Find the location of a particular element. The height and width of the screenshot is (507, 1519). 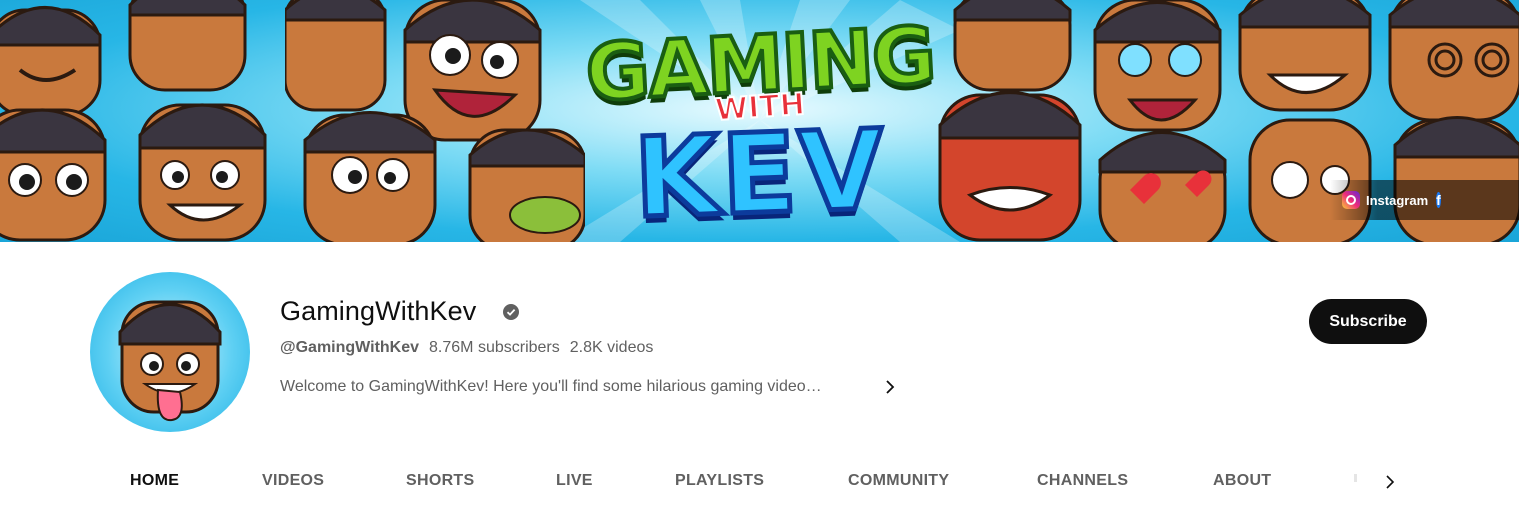

channel-handle: @GamingWithKev is located at coordinates (350, 347).